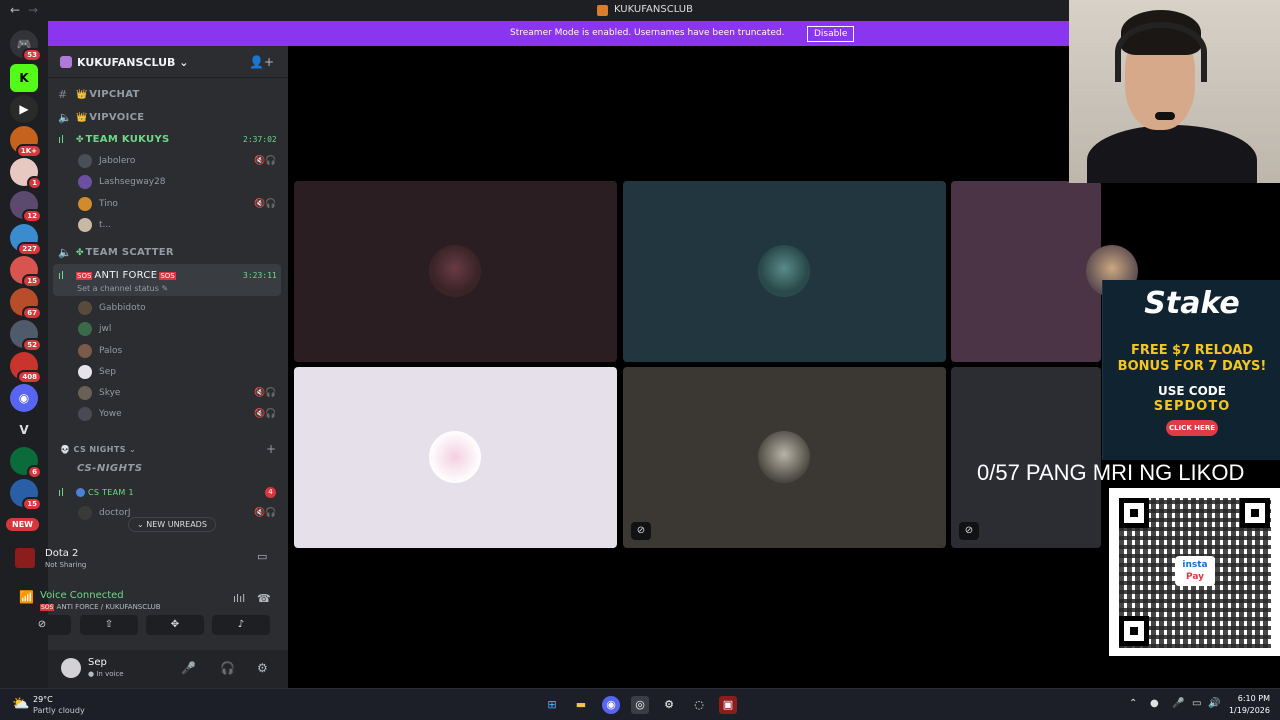  Describe the element at coordinates (969, 531) in the screenshot. I see `camera-off-icon: ⊘` at that location.